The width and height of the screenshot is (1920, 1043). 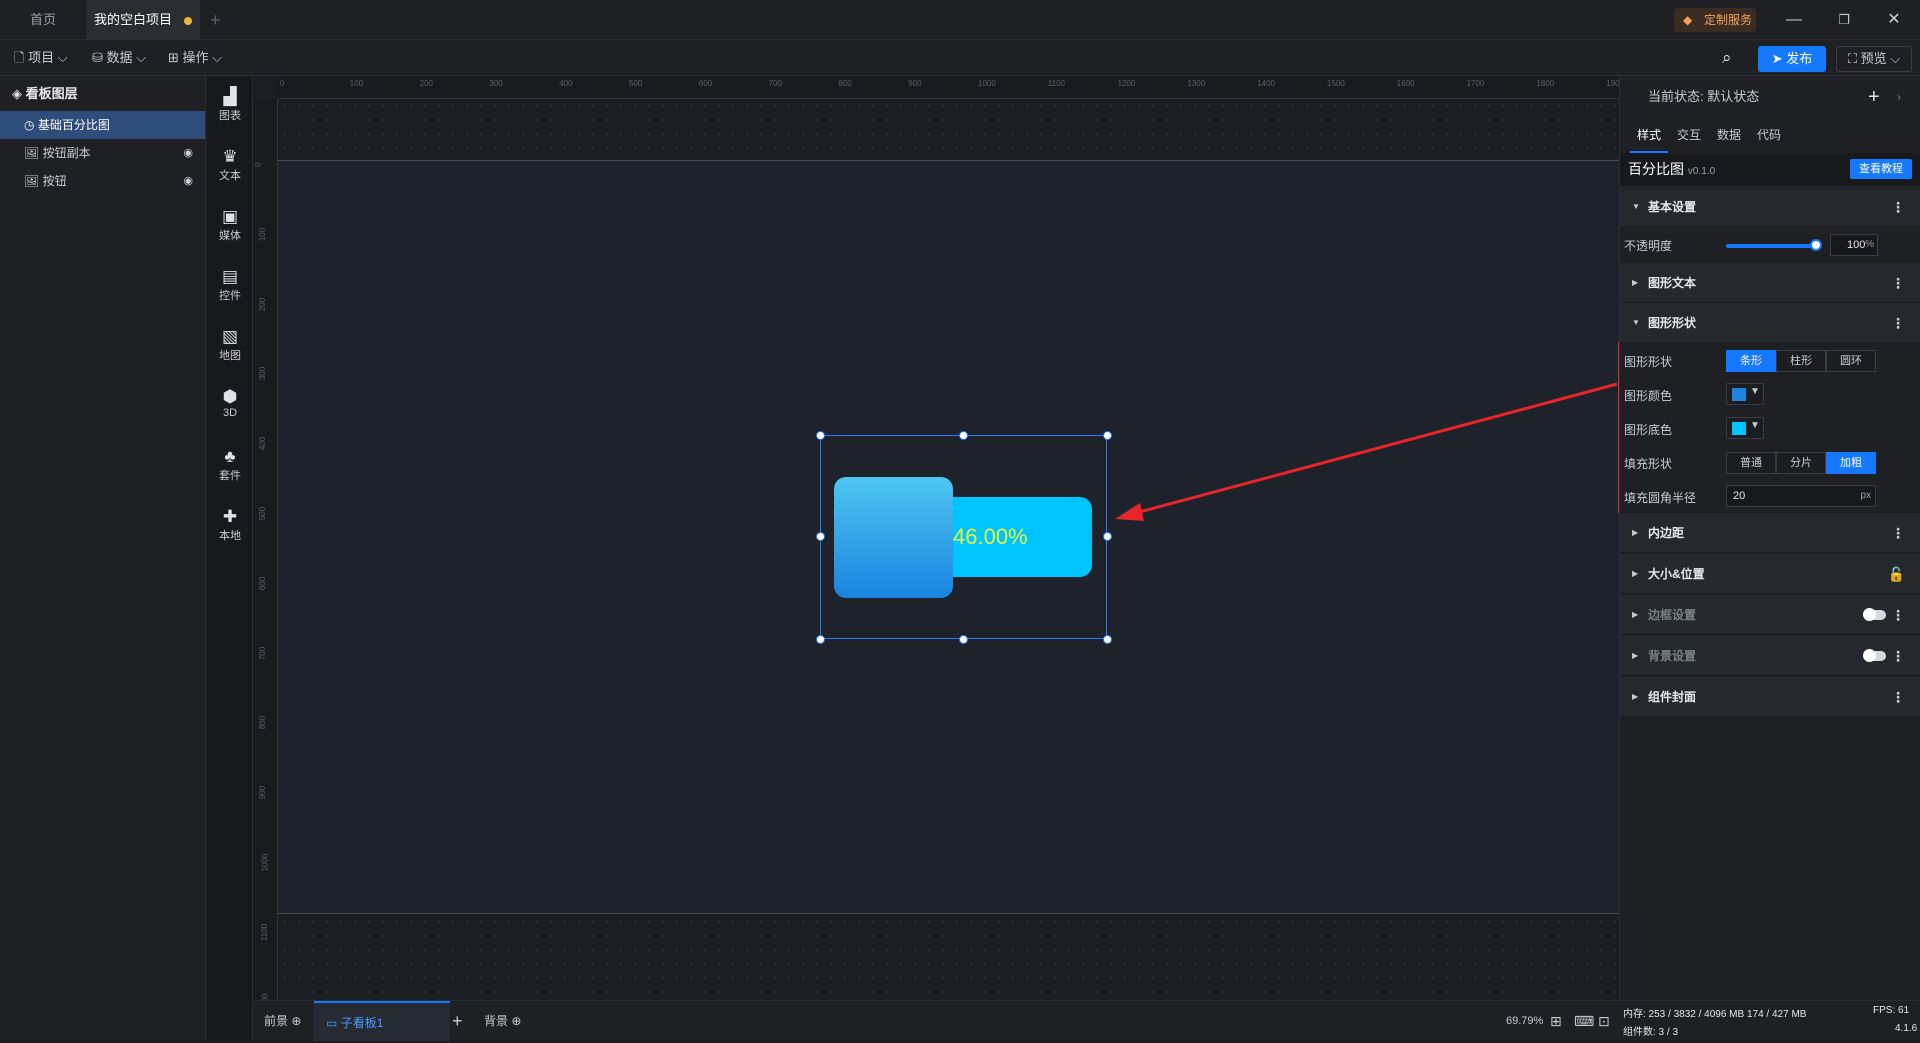 I want to click on layer-item: 🖼 按钮副本 ◉, so click(x=102, y=153).